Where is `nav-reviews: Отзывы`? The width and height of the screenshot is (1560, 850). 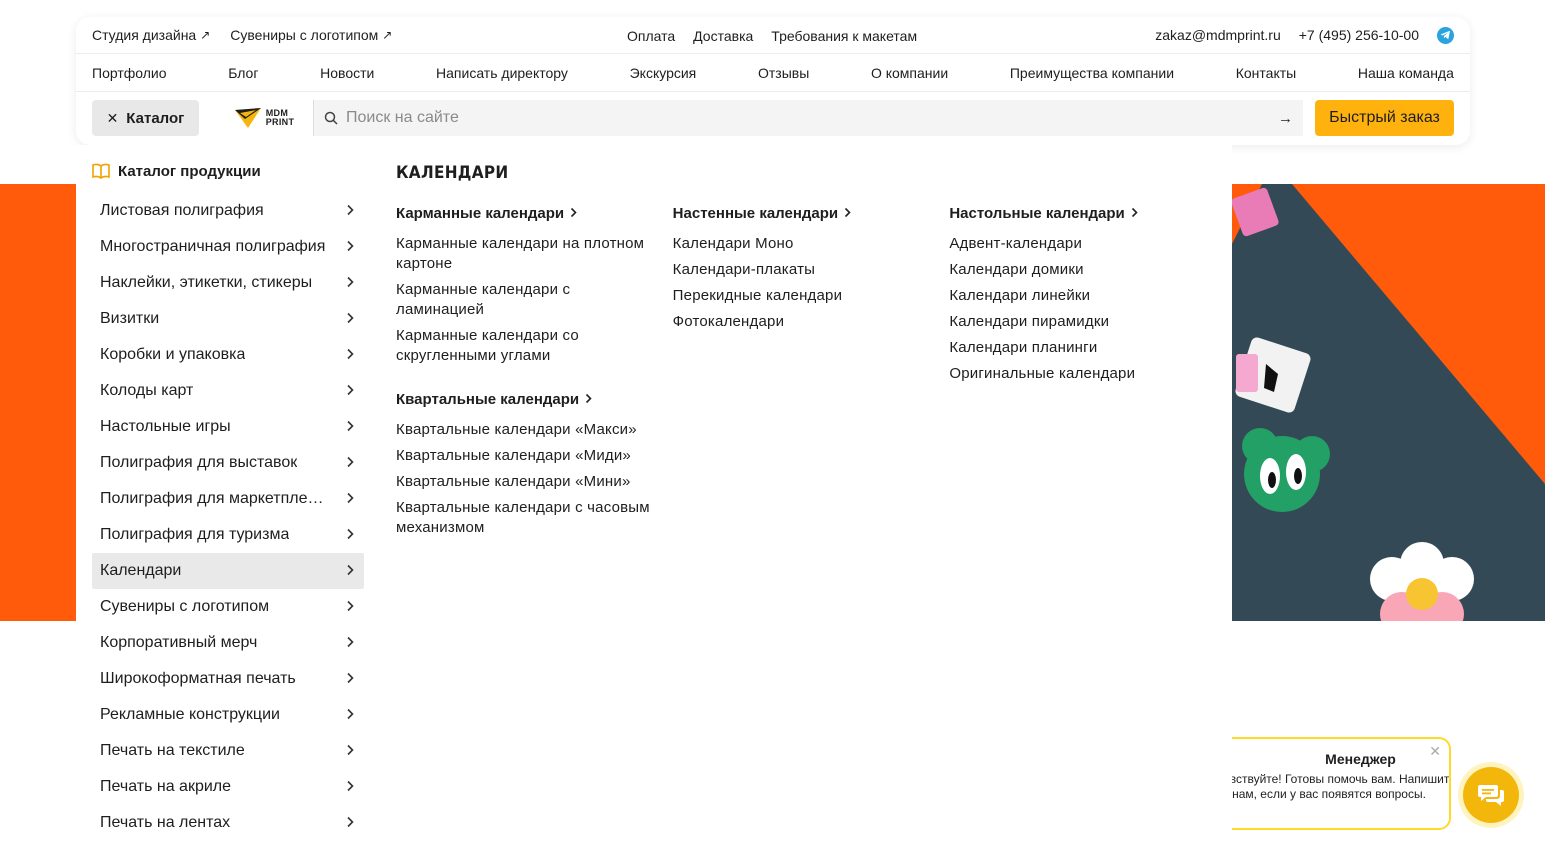
nav-reviews: Отзывы is located at coordinates (783, 73).